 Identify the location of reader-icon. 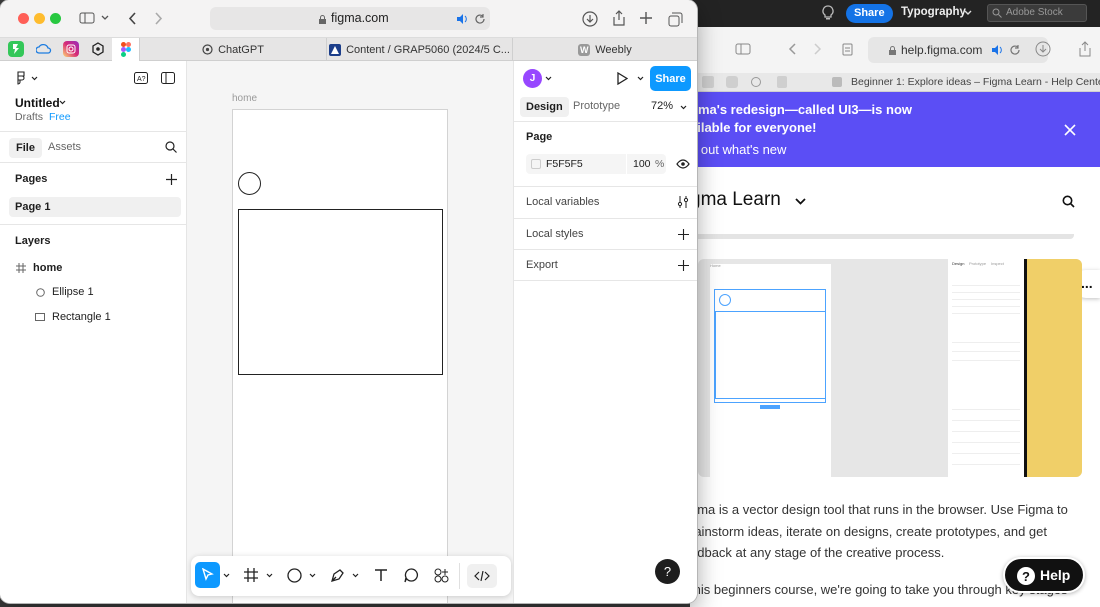
(847, 49).